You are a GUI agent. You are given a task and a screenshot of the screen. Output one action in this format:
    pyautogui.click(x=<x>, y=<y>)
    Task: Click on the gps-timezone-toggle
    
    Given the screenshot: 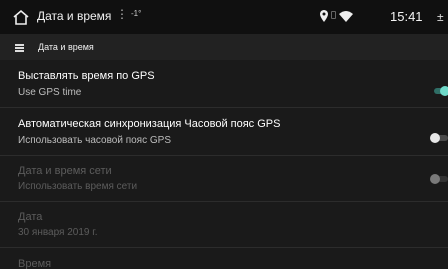 What is the action you would take?
    pyautogui.click(x=439, y=138)
    